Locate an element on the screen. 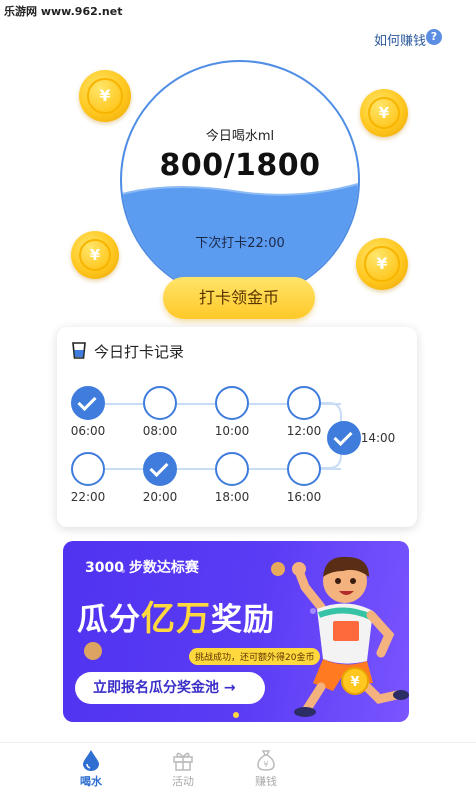 The image size is (476, 794). checkin-coin-button: 打卡领金币 is located at coordinates (239, 298).